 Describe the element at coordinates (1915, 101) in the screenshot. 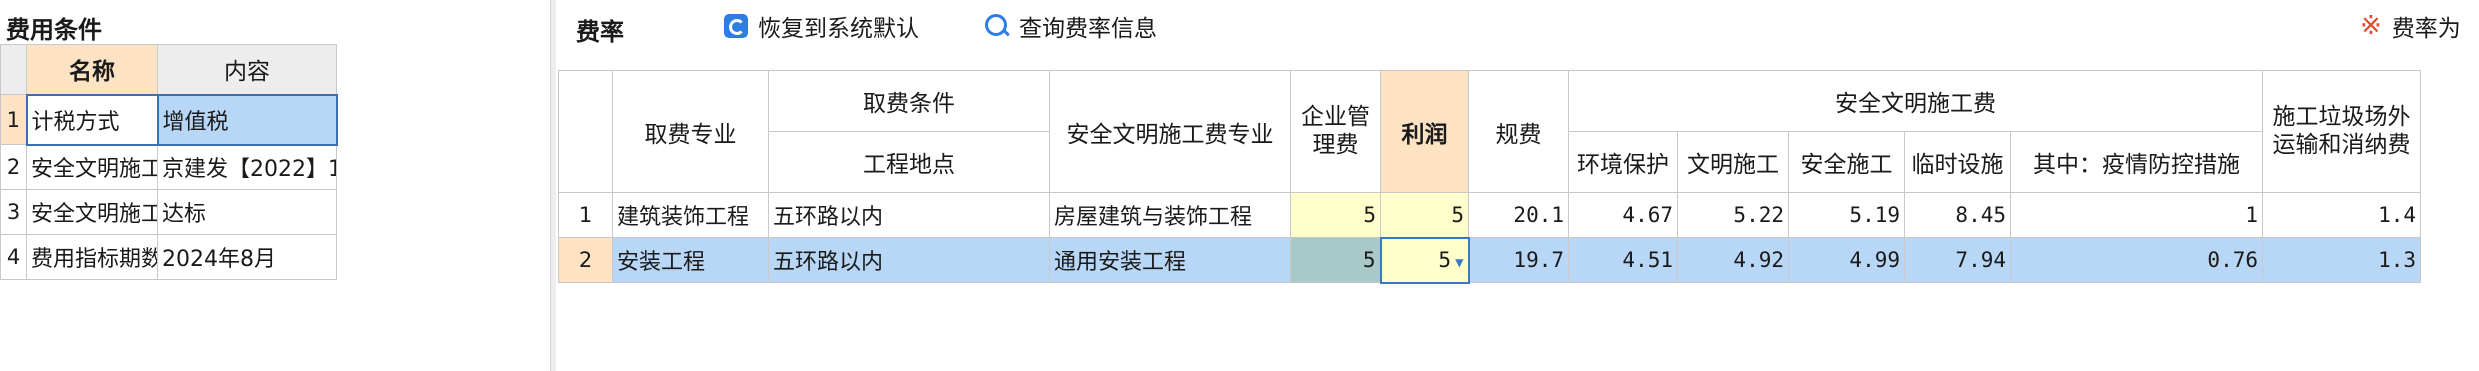

I see `header-safety-group: 安全文明施工费` at that location.